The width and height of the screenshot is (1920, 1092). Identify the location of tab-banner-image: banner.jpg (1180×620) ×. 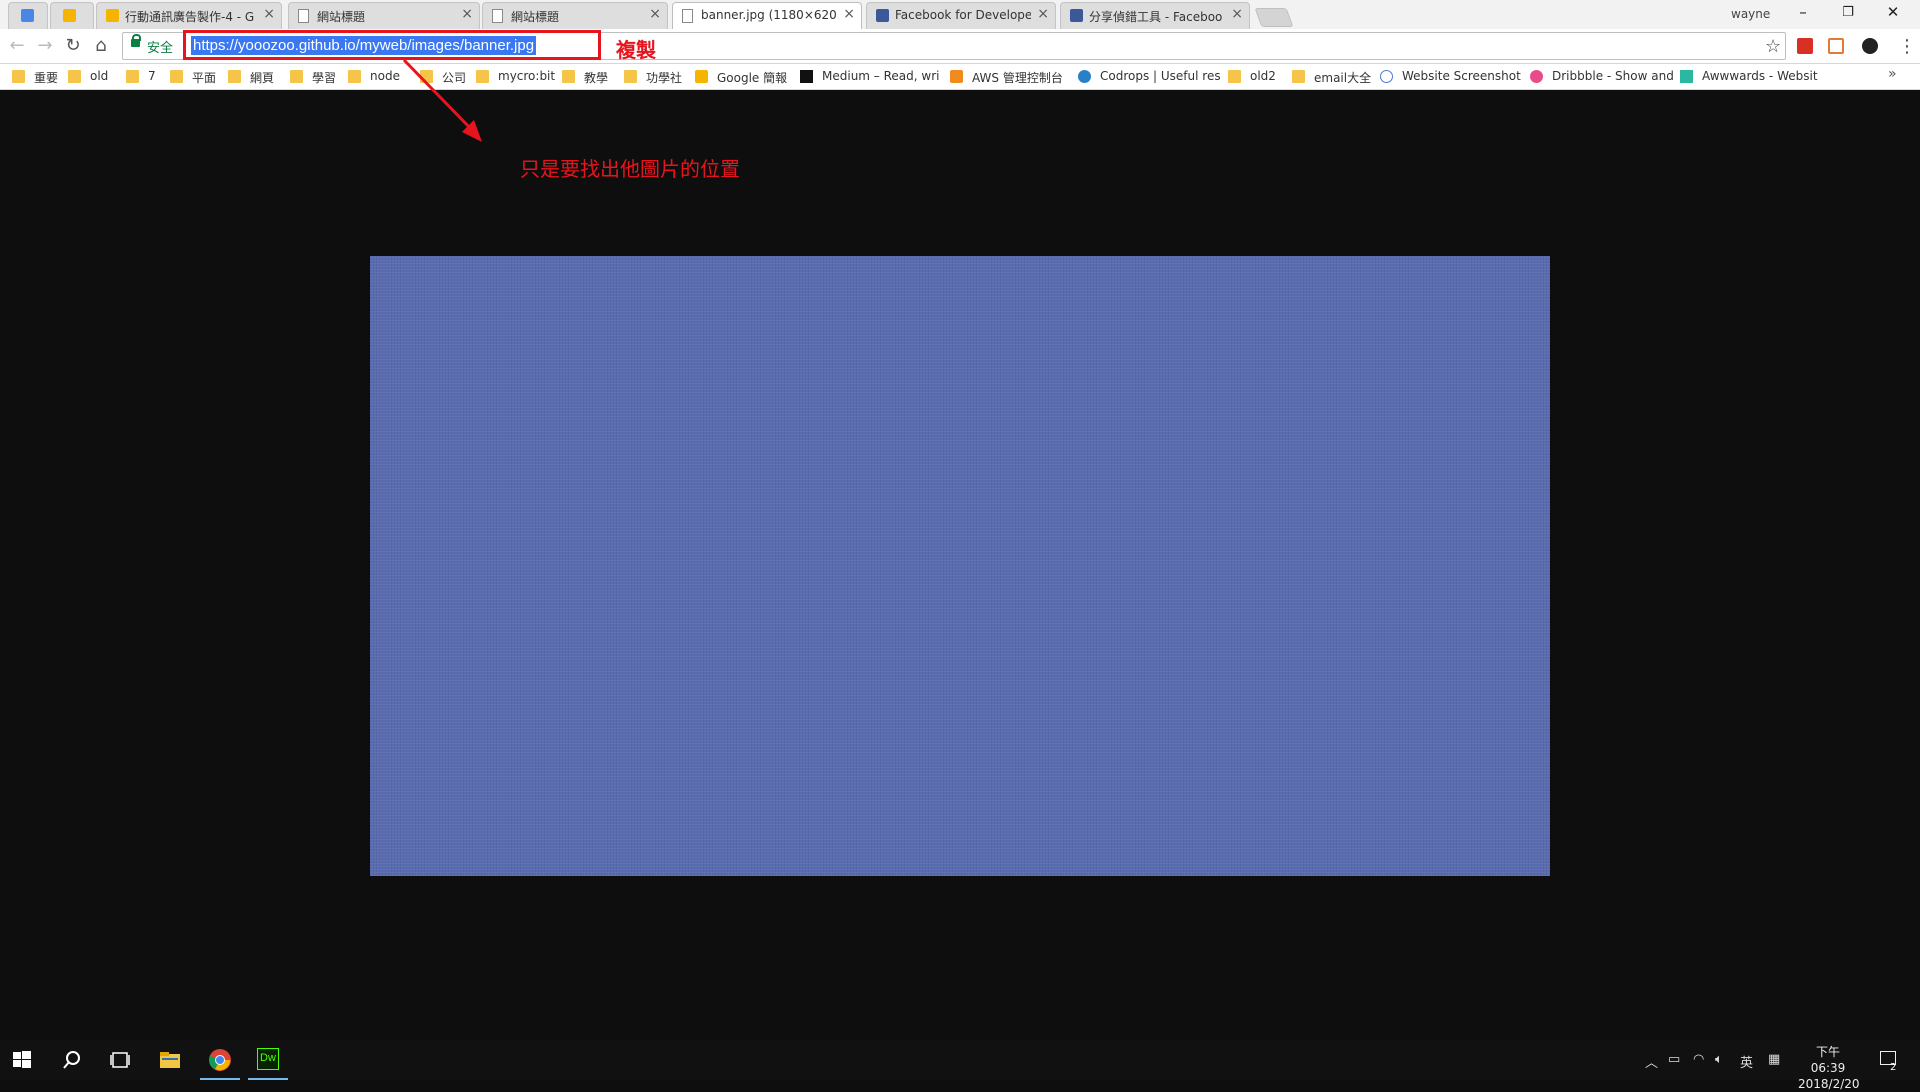
(767, 15).